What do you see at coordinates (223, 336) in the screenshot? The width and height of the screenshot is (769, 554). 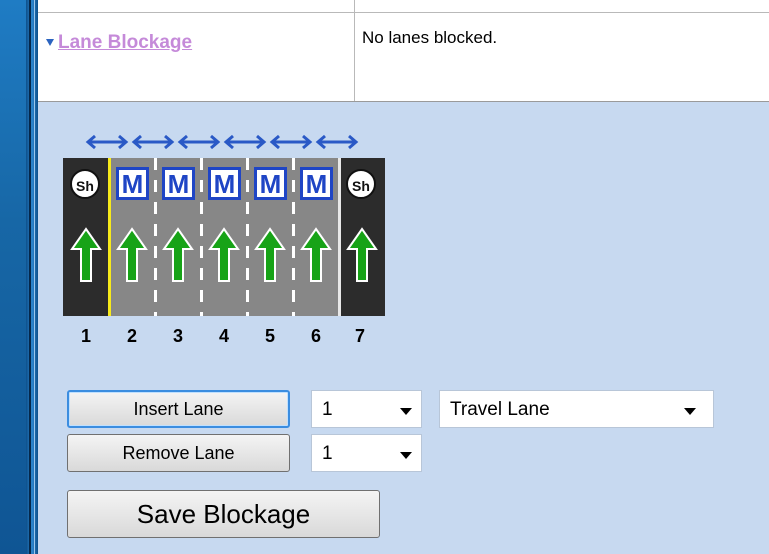 I see `lane-number: 4` at bounding box center [223, 336].